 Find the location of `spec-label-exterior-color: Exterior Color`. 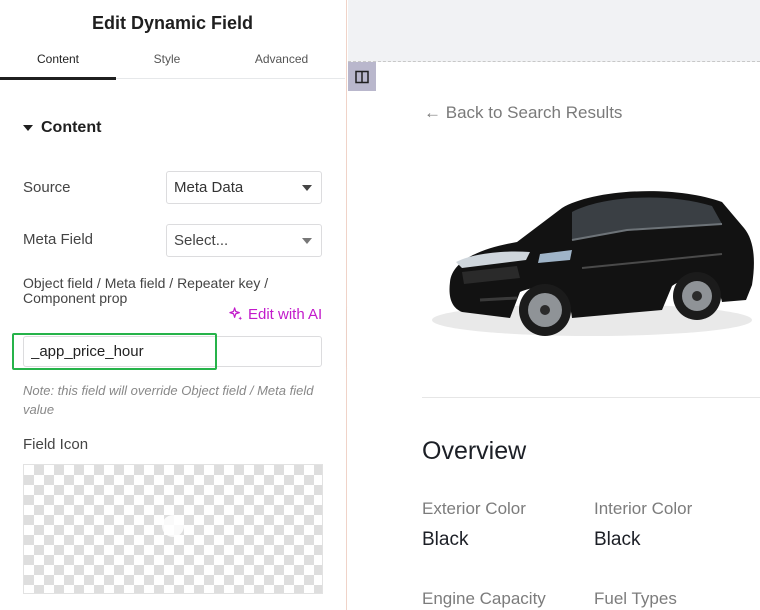

spec-label-exterior-color: Exterior Color is located at coordinates (474, 508).